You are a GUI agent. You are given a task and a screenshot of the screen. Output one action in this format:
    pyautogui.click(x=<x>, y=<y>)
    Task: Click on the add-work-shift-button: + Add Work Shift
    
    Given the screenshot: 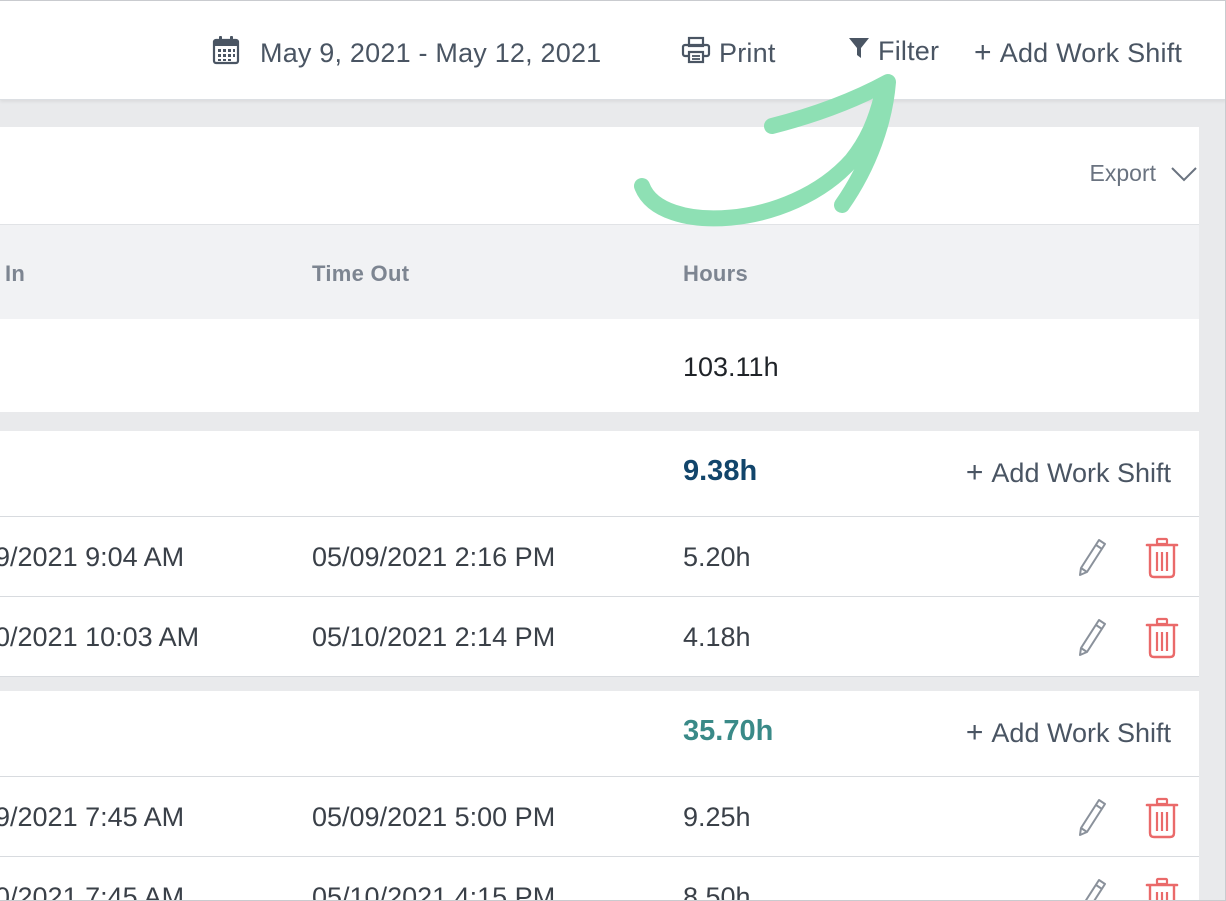 What is the action you would take?
    pyautogui.click(x=1078, y=53)
    